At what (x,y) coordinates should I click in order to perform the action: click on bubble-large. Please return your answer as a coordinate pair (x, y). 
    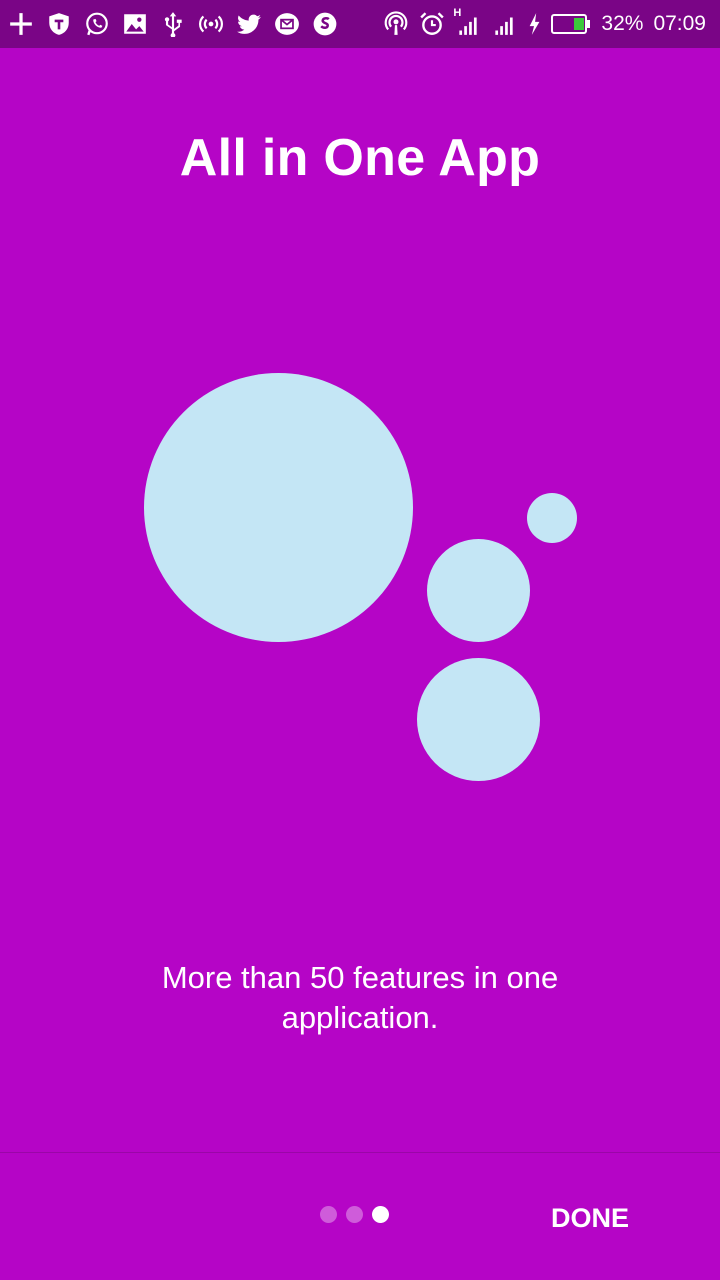
    Looking at the image, I should click on (278, 507).